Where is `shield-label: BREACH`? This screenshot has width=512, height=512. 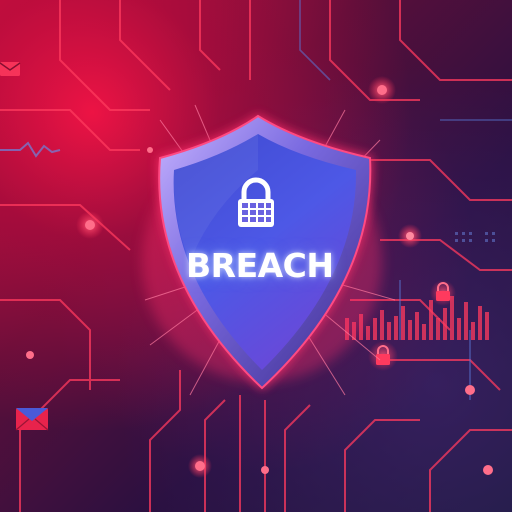
shield-label: BREACH is located at coordinates (260, 265).